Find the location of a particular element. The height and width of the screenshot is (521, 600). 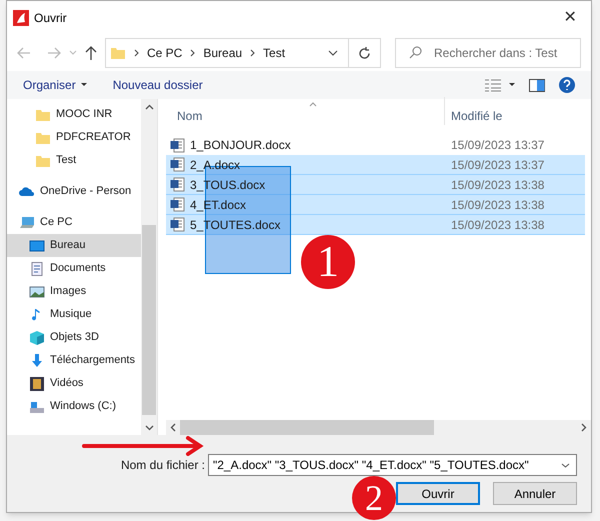

breadcrumb-item: Bureau is located at coordinates (222, 53).